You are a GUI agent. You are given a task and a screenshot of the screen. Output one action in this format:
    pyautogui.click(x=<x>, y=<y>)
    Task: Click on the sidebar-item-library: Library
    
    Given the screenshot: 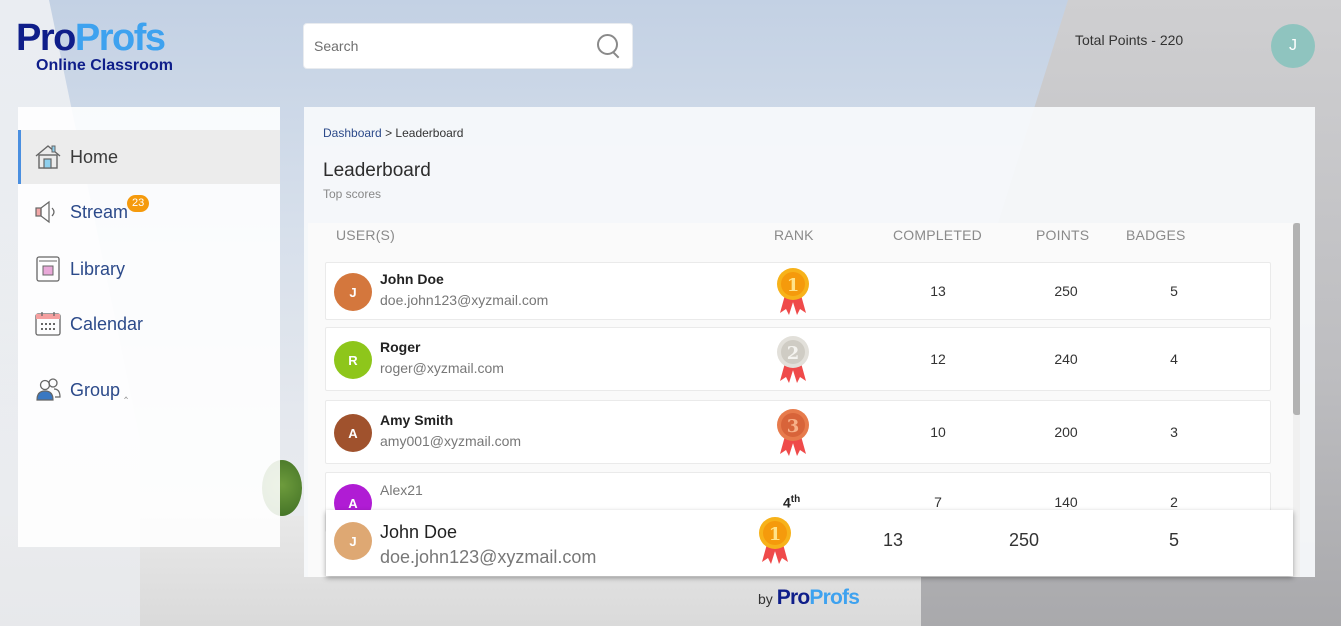 What is the action you would take?
    pyautogui.click(x=149, y=269)
    